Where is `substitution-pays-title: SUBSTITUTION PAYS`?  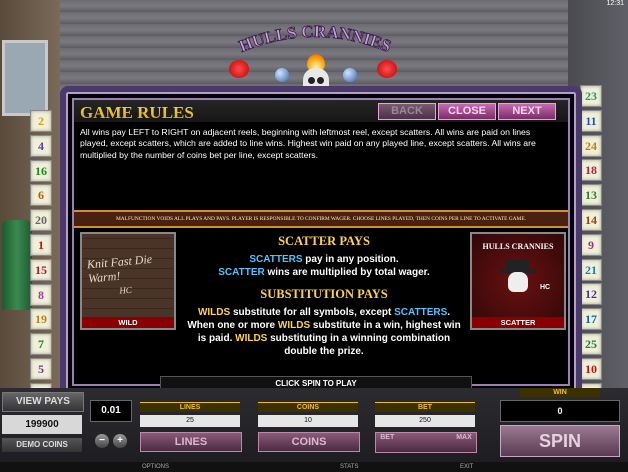 substitution-pays-title: SUBSTITUTION PAYS is located at coordinates (324, 294).